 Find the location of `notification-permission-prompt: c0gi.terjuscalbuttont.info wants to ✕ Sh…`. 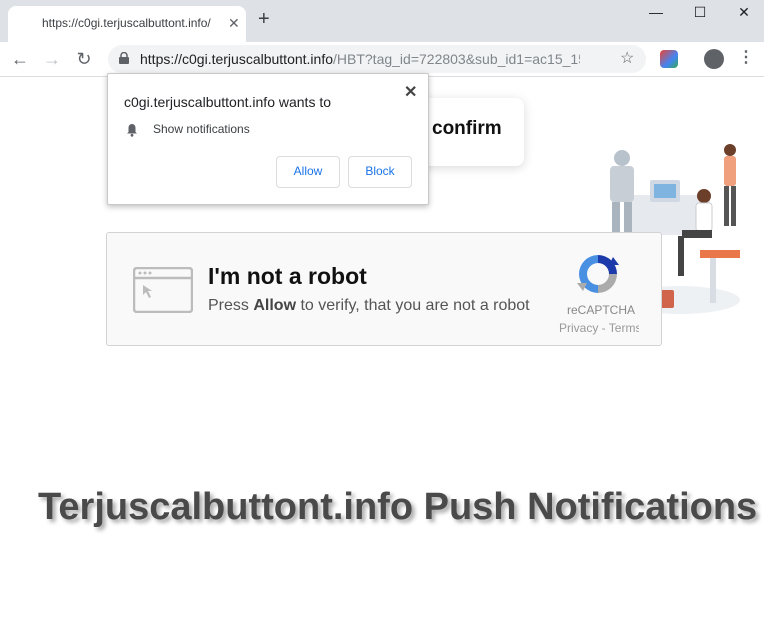

notification-permission-prompt: c0gi.terjuscalbuttont.info wants to ✕ Sh… is located at coordinates (268, 139).